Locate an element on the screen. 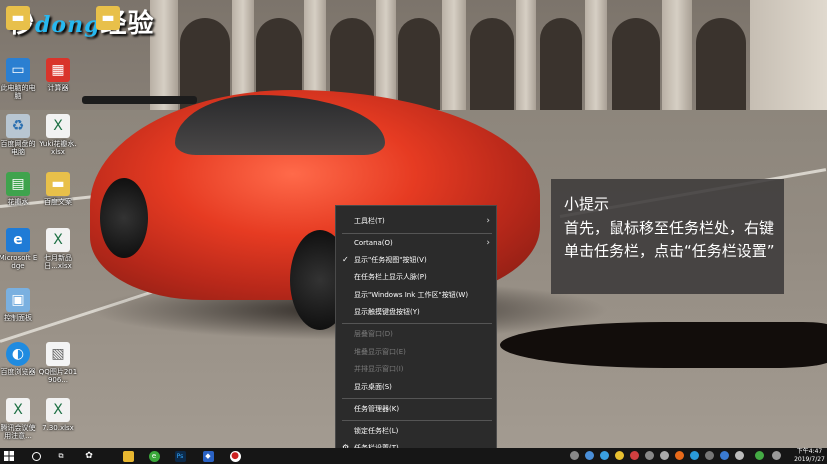  desktop-icon-label: 百度文案 is located at coordinates (58, 202).